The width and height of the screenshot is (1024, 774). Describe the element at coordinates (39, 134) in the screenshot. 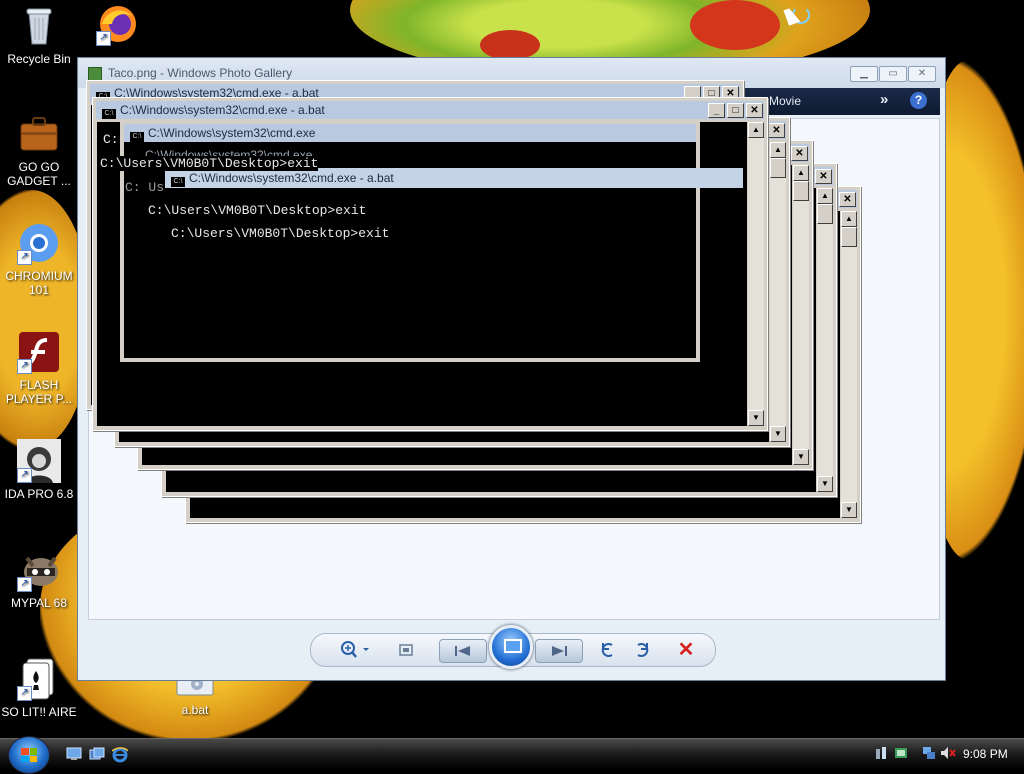

I see `briefcase-icon` at that location.